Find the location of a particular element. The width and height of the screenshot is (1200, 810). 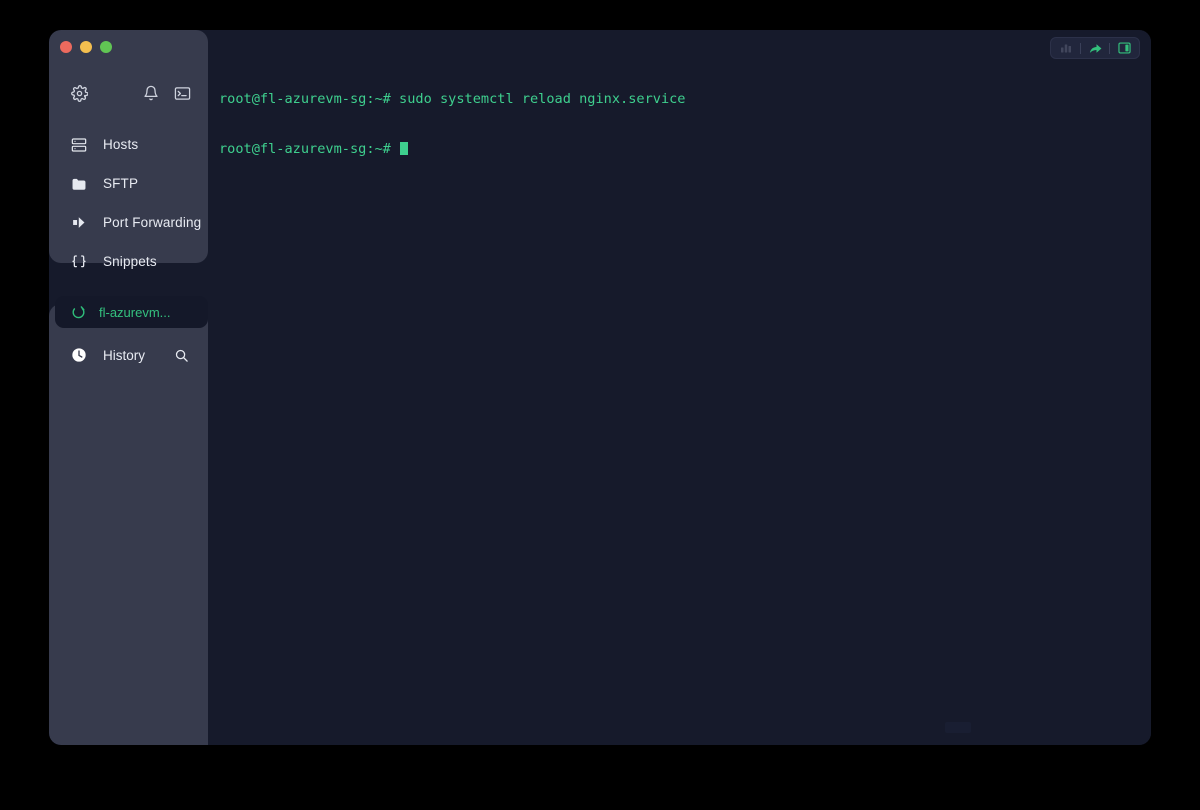

arrow-forward-icon is located at coordinates (79, 223).